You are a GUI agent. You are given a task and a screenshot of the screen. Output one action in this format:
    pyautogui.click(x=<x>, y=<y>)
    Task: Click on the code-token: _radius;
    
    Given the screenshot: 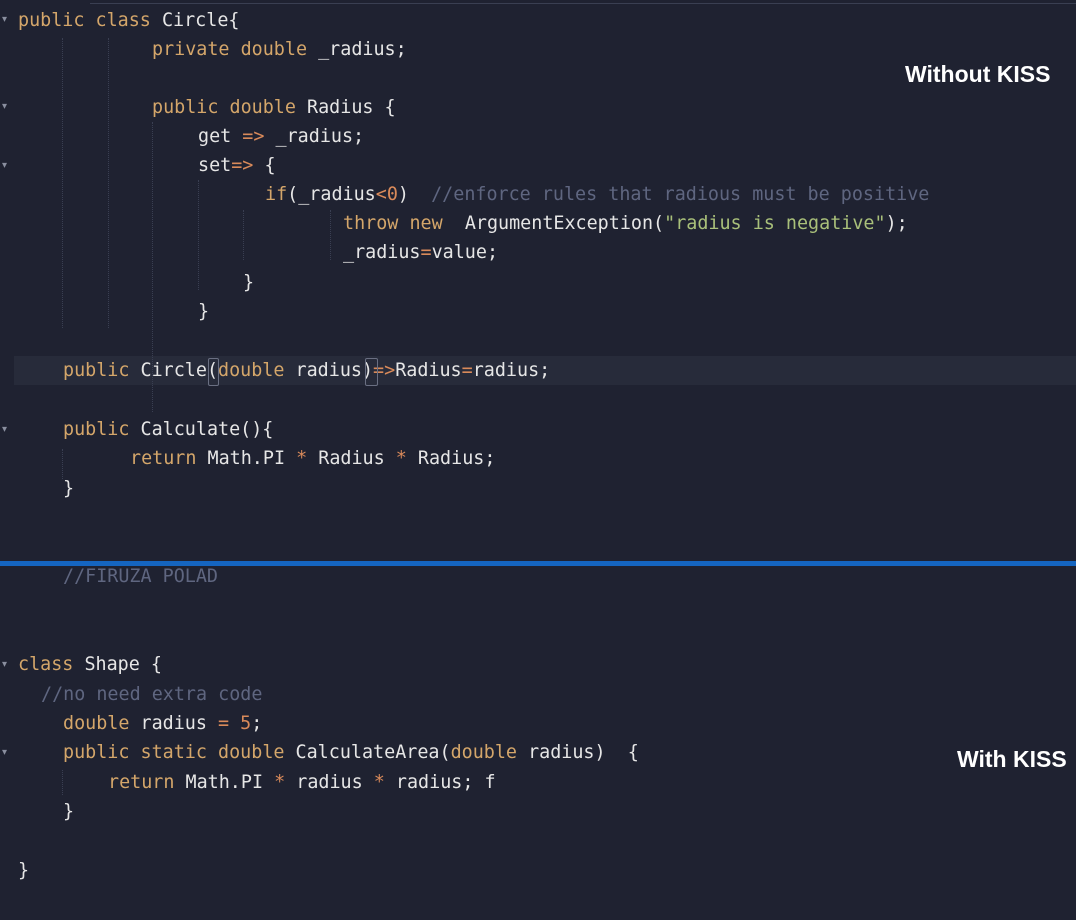 What is the action you would take?
    pyautogui.click(x=357, y=49)
    